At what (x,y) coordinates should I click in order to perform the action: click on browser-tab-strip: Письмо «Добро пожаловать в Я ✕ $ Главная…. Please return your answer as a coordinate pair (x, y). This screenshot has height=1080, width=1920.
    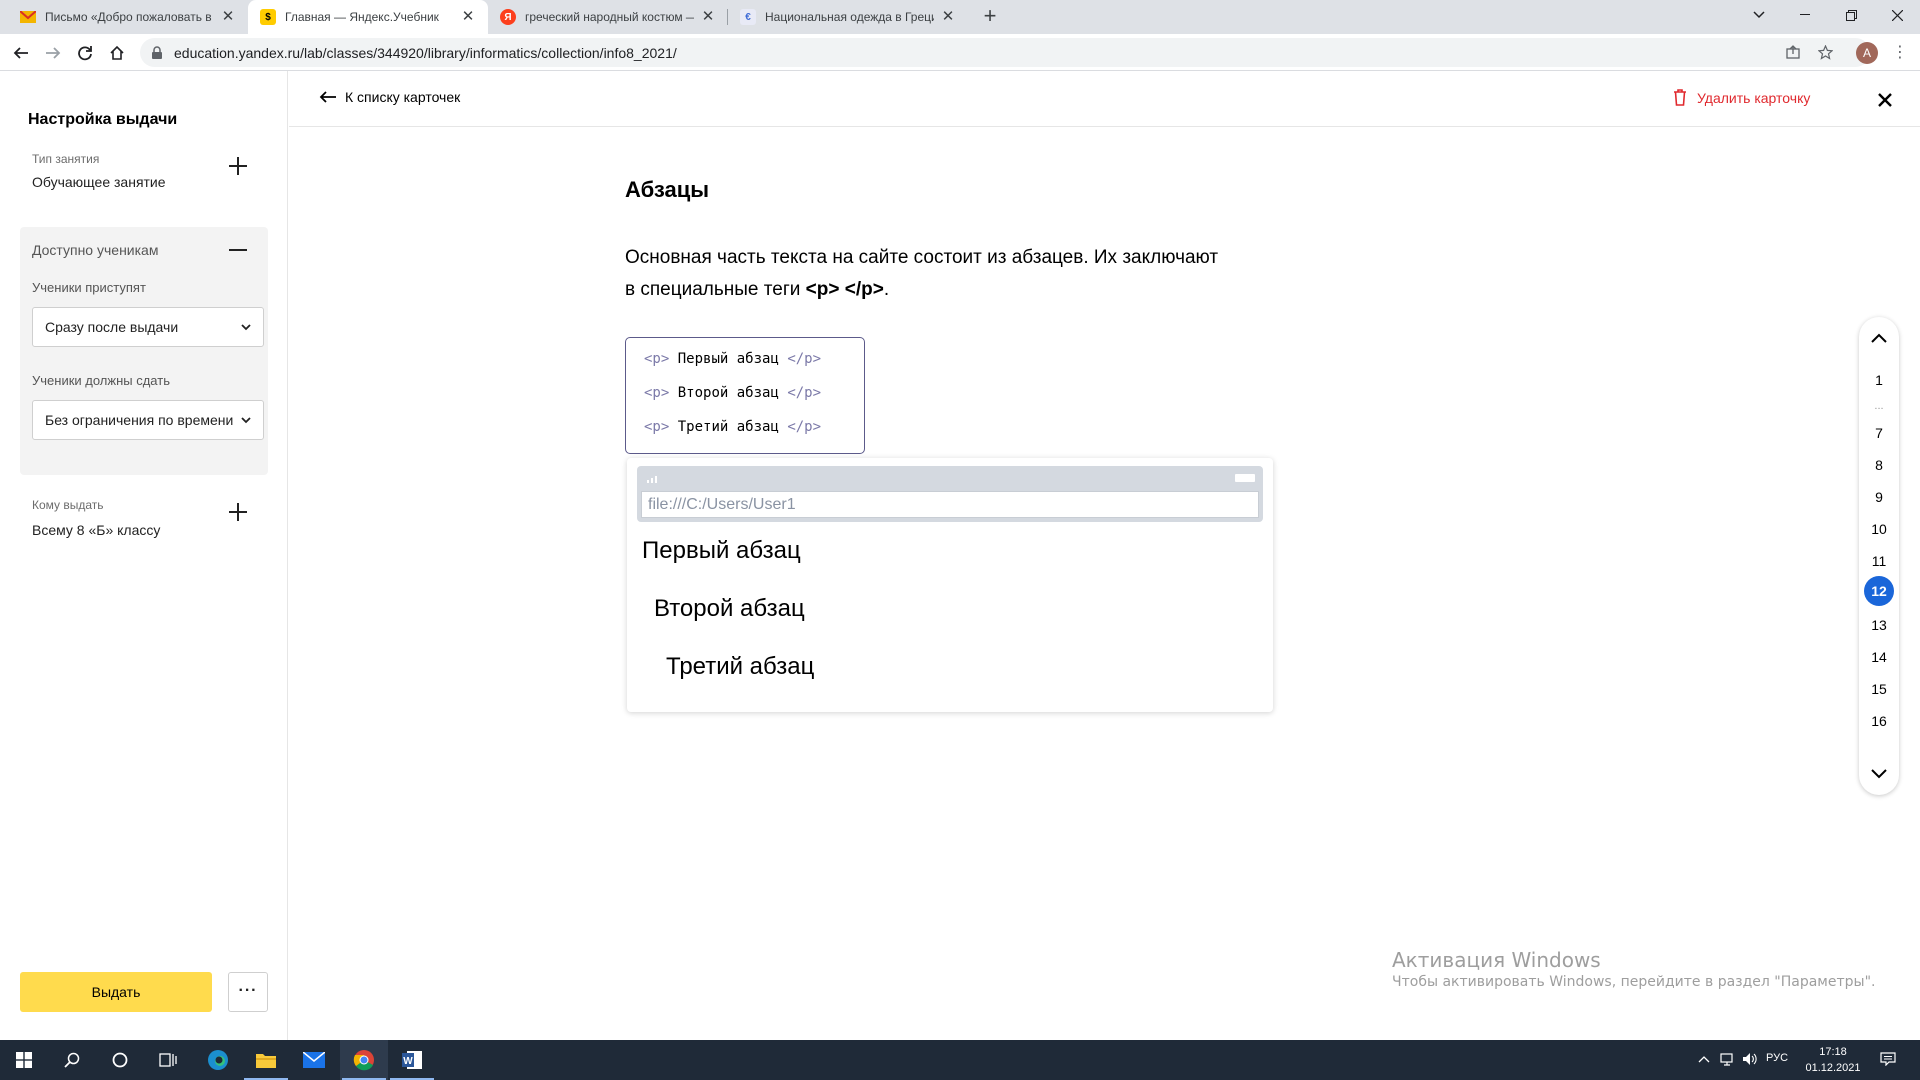
    Looking at the image, I should click on (960, 17).